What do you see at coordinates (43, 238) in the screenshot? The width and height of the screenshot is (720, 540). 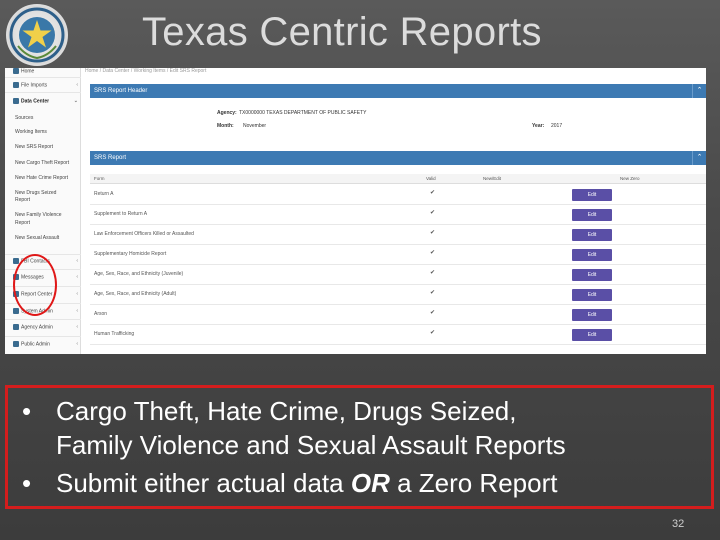 I see `sidebar-item-new-sexual-assault: New Sexual Assault` at bounding box center [43, 238].